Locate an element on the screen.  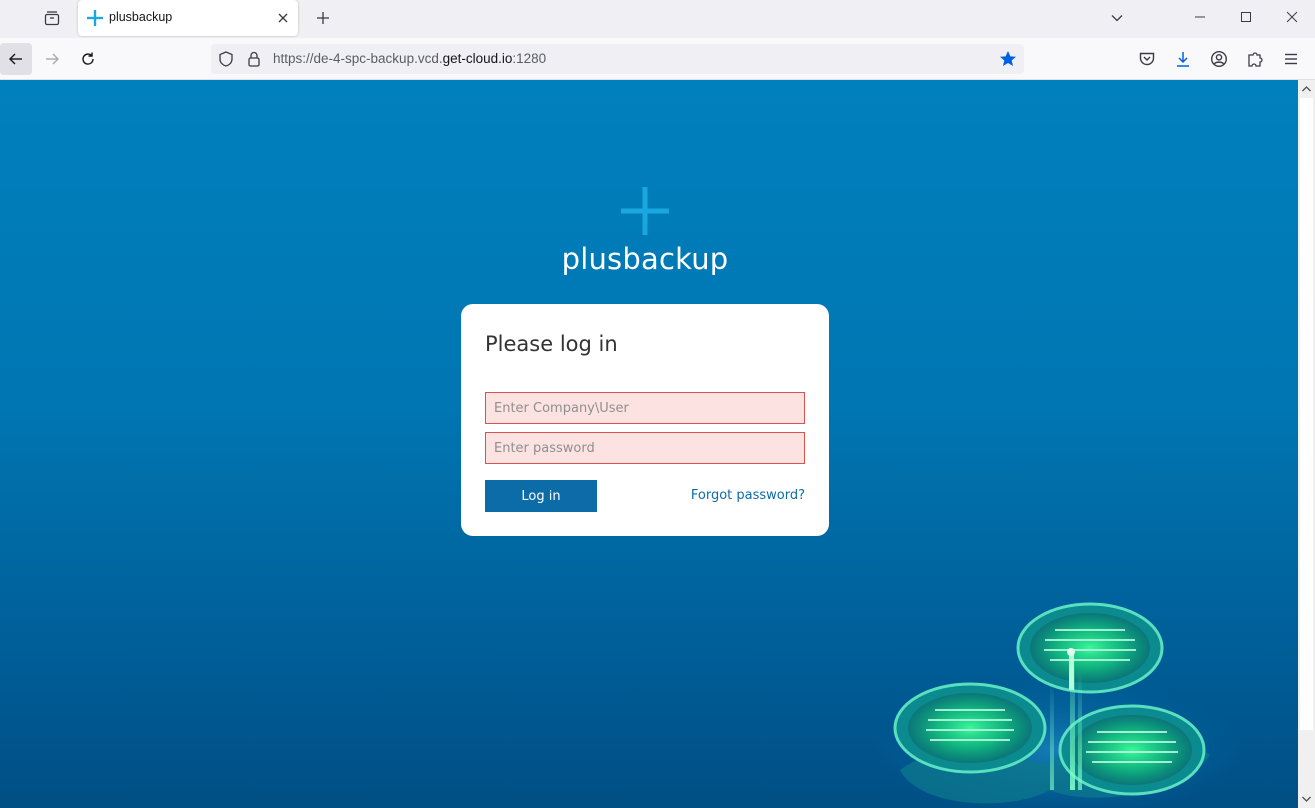
forgot-password-link: Forgot password? is located at coordinates (748, 495).